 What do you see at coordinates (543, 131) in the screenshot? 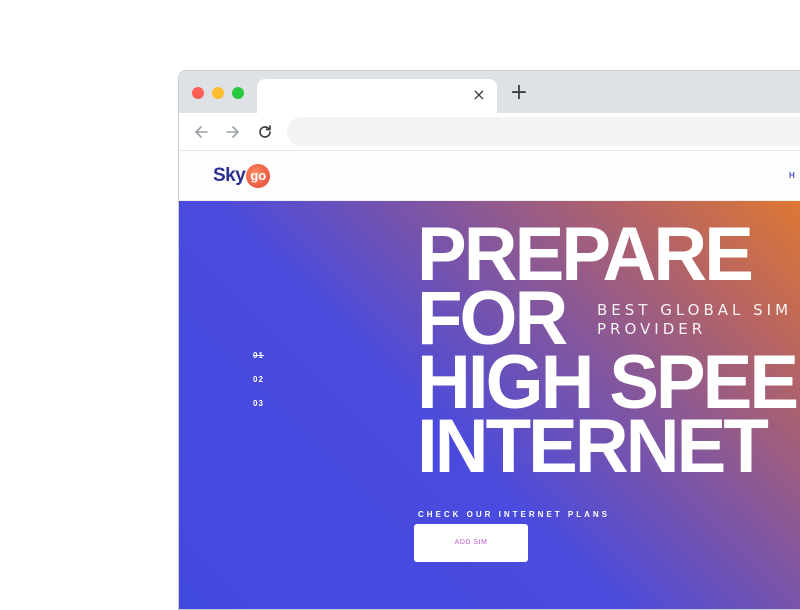
I see `address-bar` at bounding box center [543, 131].